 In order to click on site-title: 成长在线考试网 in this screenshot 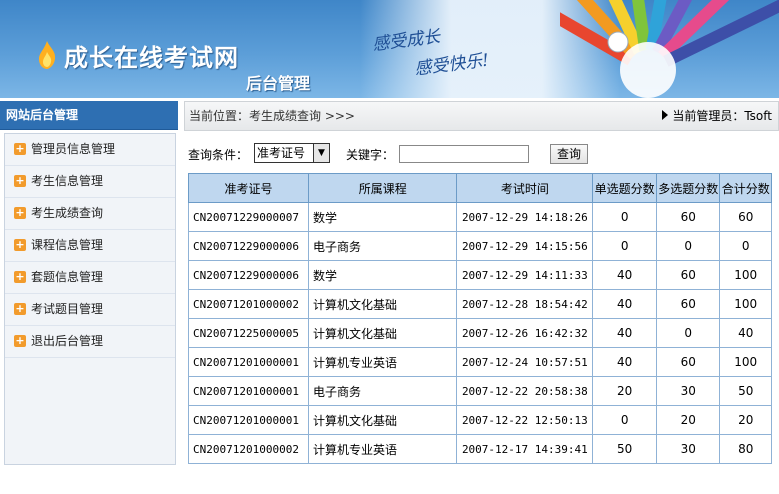, I will do `click(151, 58)`.